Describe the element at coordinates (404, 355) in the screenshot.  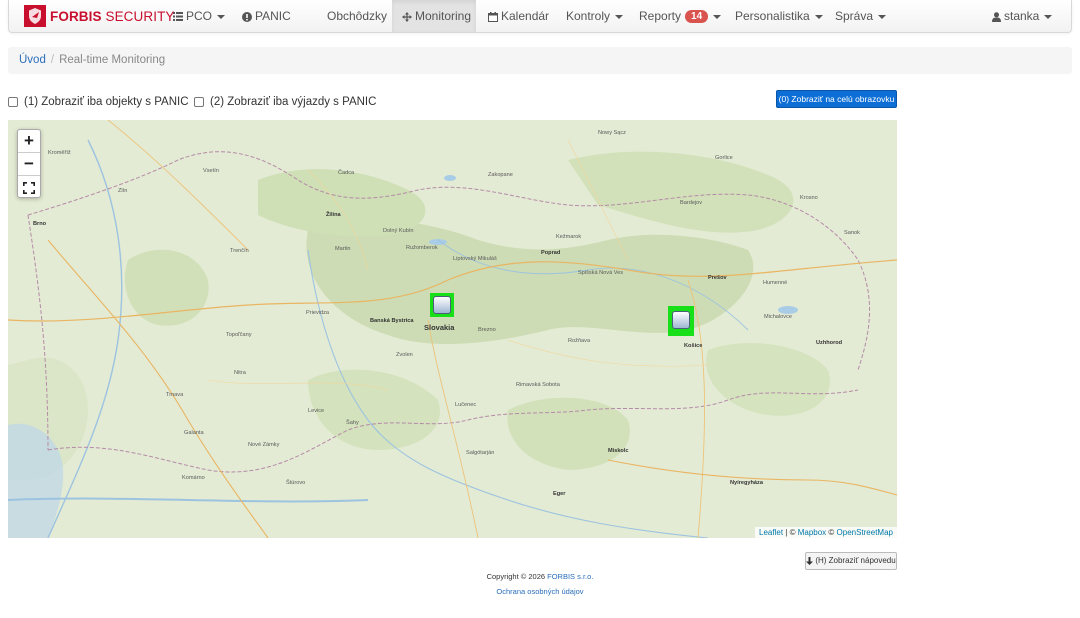
I see `map-label-zvolen: Zvolen` at that location.